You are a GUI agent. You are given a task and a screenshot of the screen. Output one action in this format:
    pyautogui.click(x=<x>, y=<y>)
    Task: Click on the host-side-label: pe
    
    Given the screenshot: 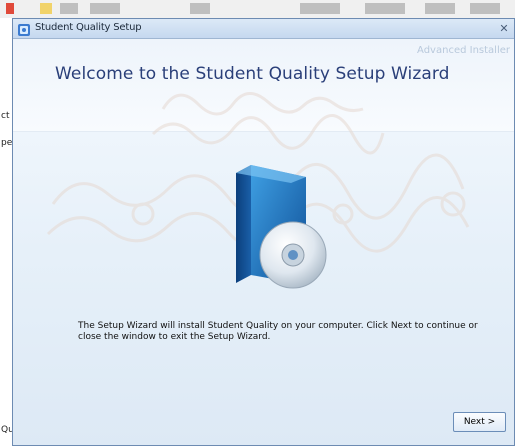 What is the action you would take?
    pyautogui.click(x=7, y=143)
    